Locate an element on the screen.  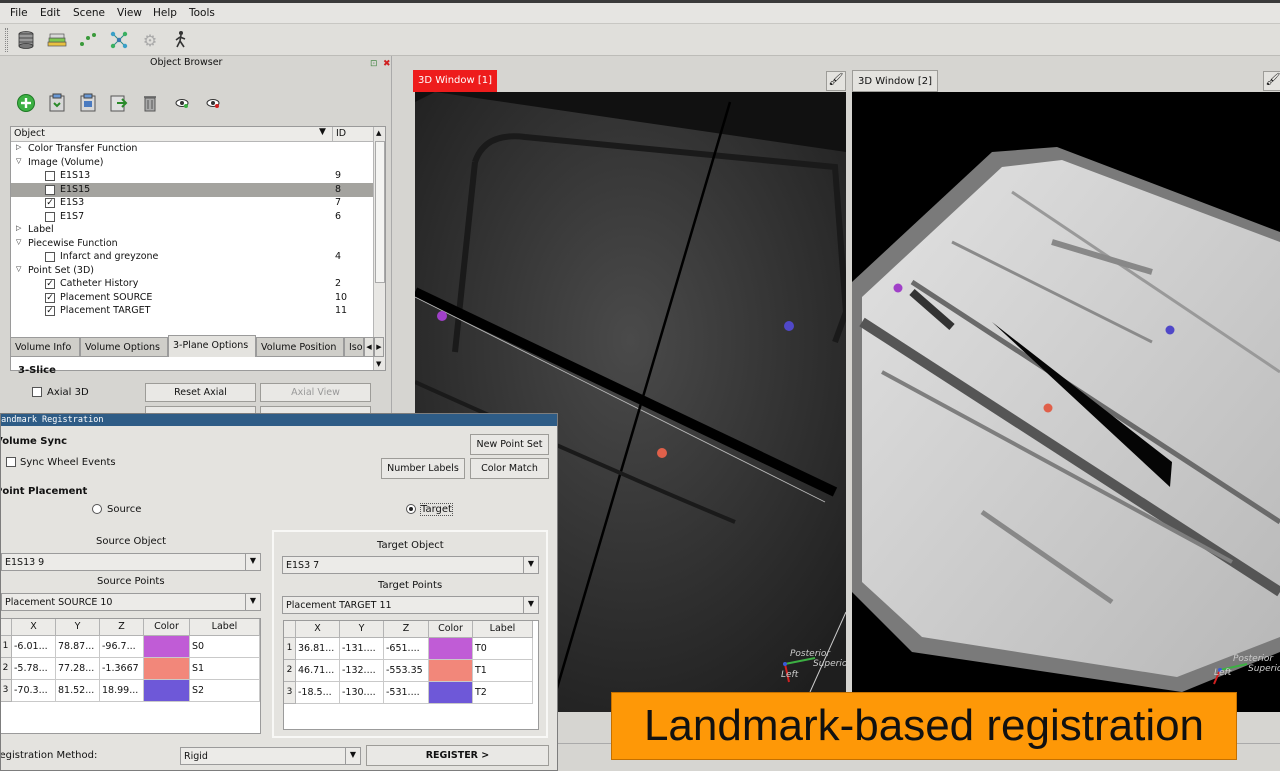
hide-object-icon is located at coordinates (213, 103).